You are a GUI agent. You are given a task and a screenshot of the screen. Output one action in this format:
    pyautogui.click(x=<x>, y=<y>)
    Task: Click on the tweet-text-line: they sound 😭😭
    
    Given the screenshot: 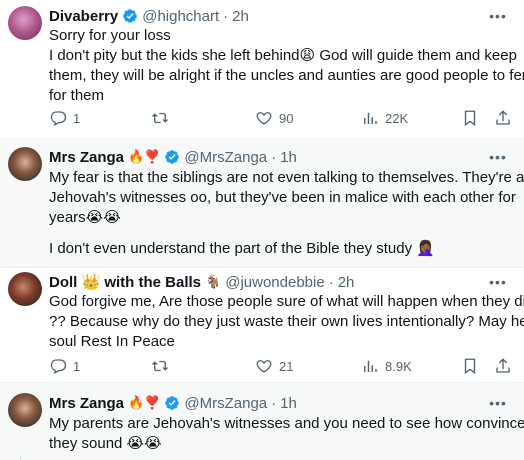 What is the action you would take?
    pyautogui.click(x=105, y=443)
    